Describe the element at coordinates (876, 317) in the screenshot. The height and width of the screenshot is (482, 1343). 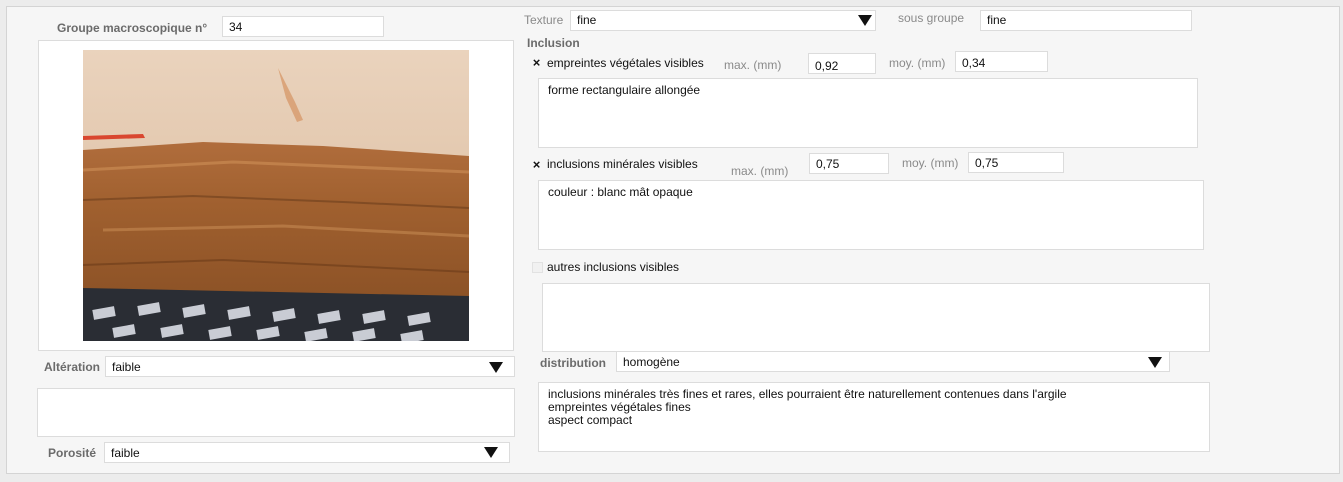
I see `autres-comment` at that location.